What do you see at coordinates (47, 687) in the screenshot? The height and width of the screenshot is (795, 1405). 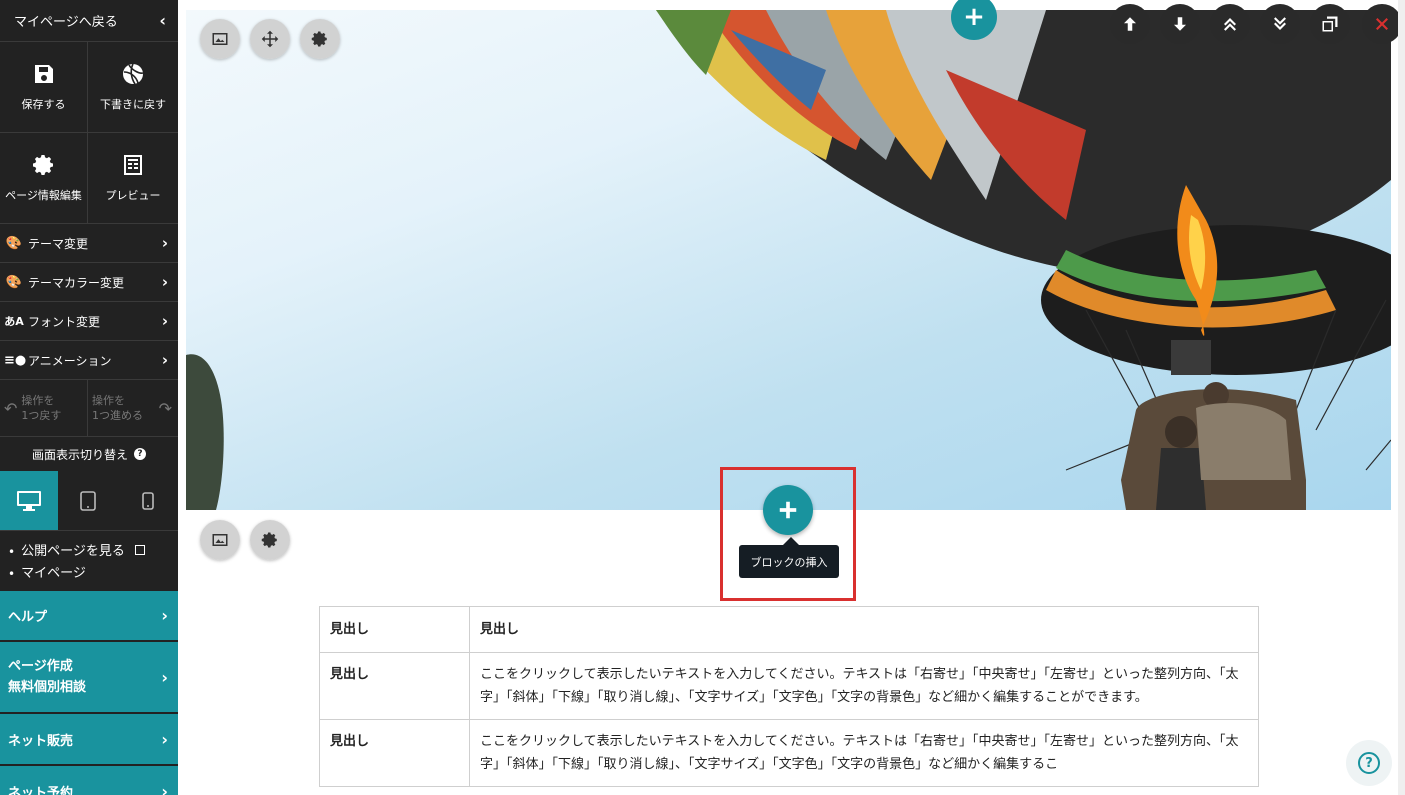 I see `free-consult-label: 無料個別相談` at bounding box center [47, 687].